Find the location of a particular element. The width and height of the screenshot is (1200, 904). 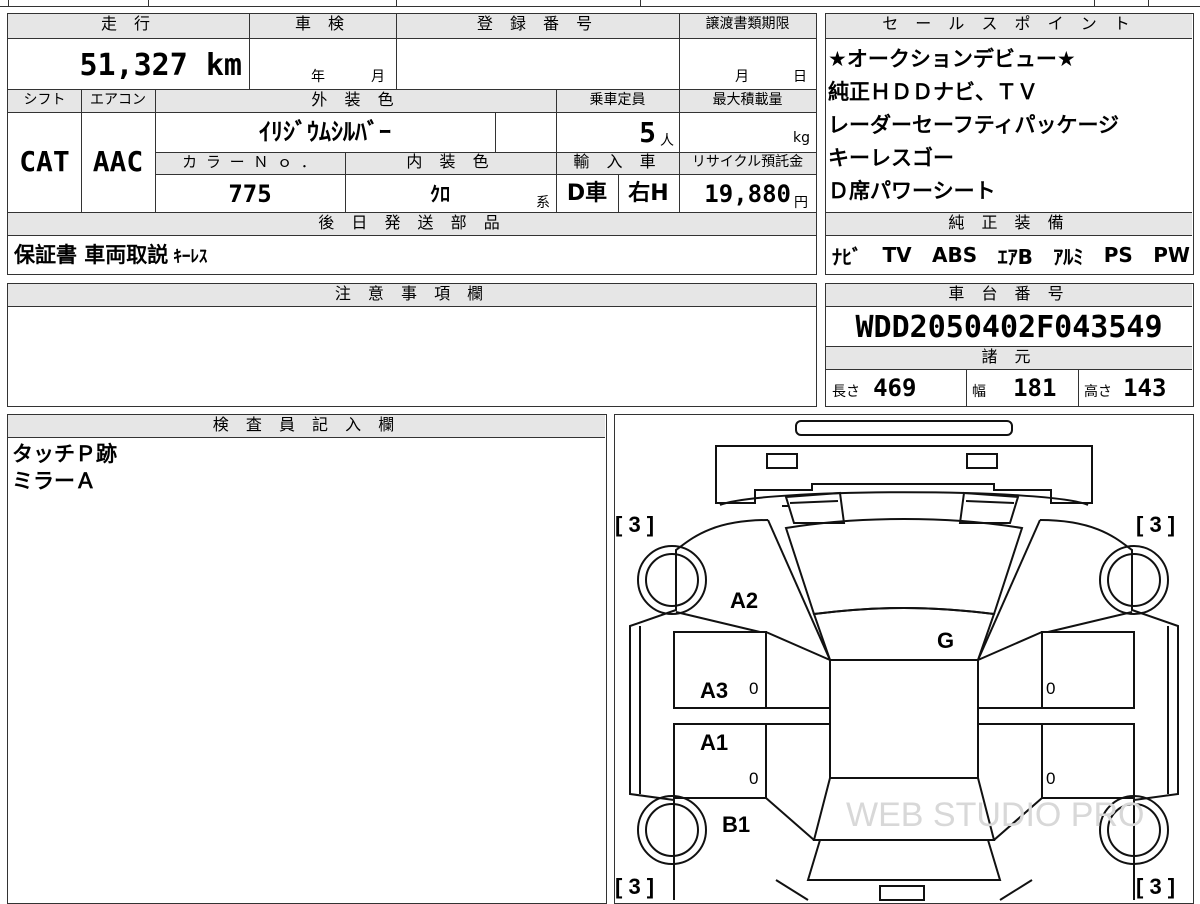

exterior-color-value: ｲﾘｼﾞｳﾑｼﾙﾊﾞｰ is located at coordinates (325, 132).